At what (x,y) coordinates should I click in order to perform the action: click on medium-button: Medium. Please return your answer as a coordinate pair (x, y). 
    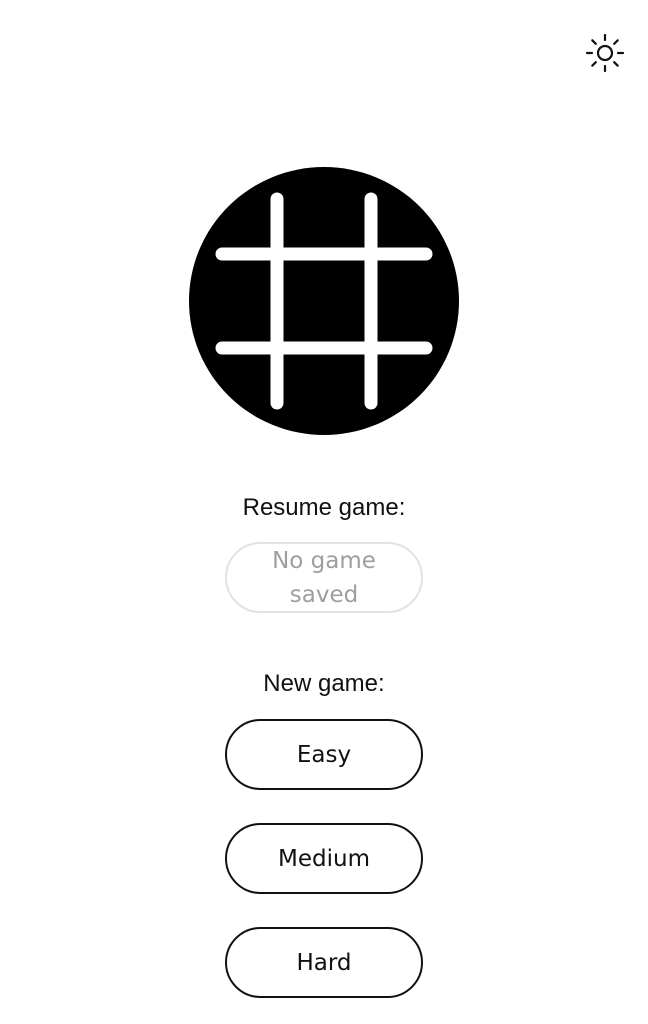
    Looking at the image, I should click on (324, 858).